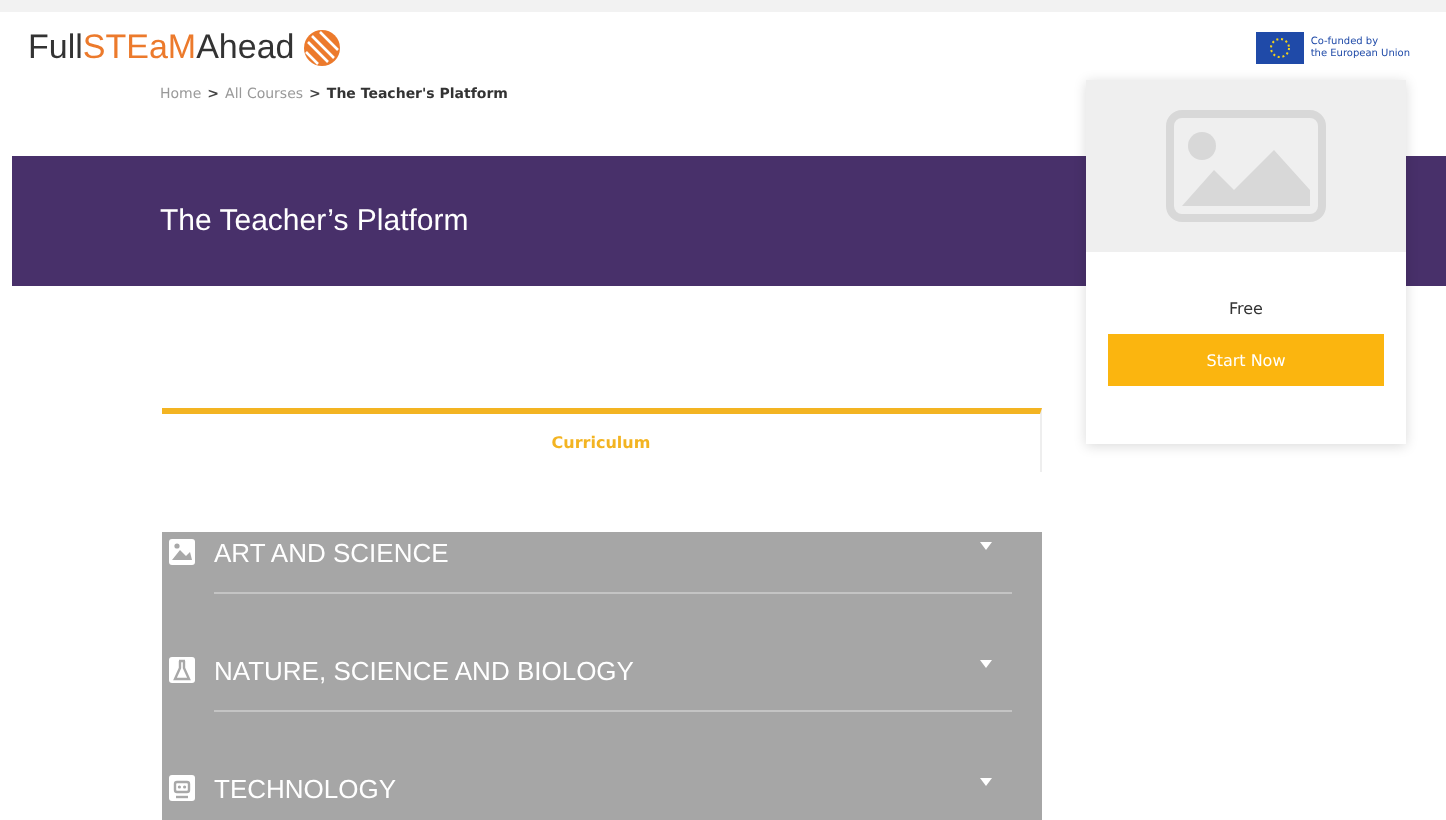 This screenshot has height=820, width=1446. Describe the element at coordinates (602, 440) in the screenshot. I see `curriculum-tab: Curriculum` at that location.